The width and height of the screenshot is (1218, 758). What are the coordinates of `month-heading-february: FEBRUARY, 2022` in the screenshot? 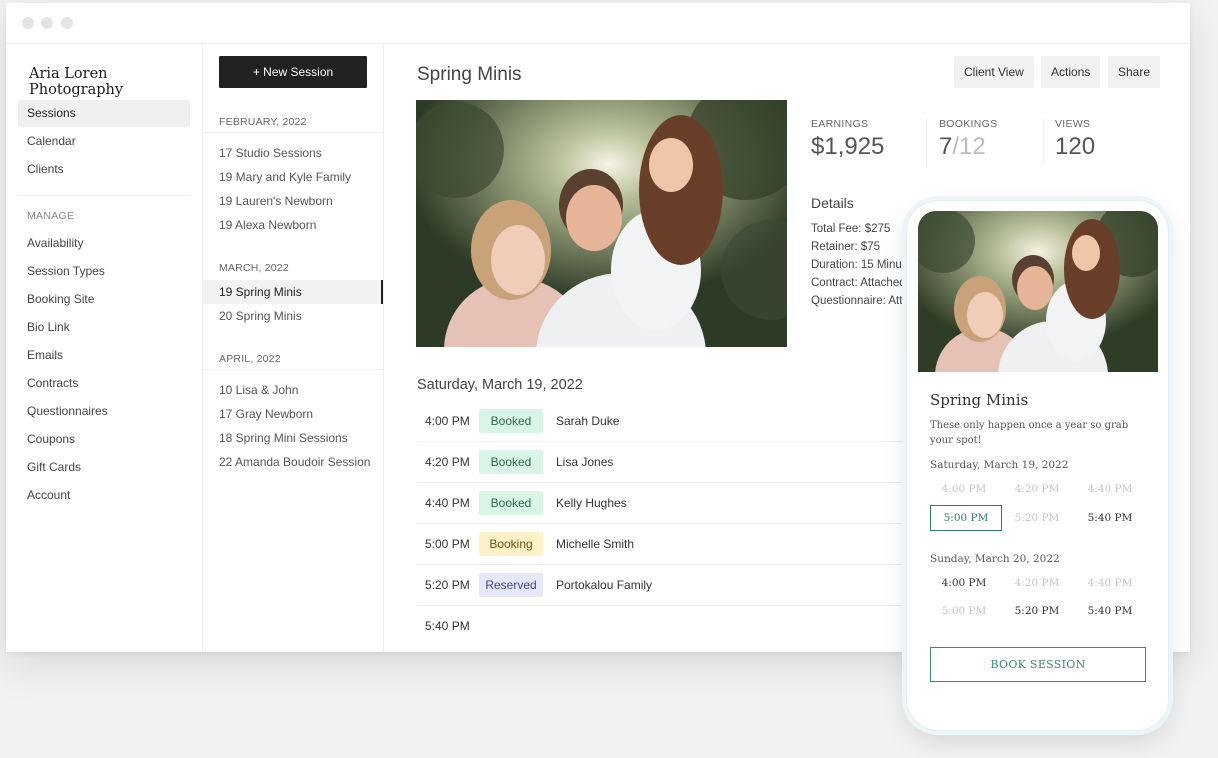 It's located at (263, 122).